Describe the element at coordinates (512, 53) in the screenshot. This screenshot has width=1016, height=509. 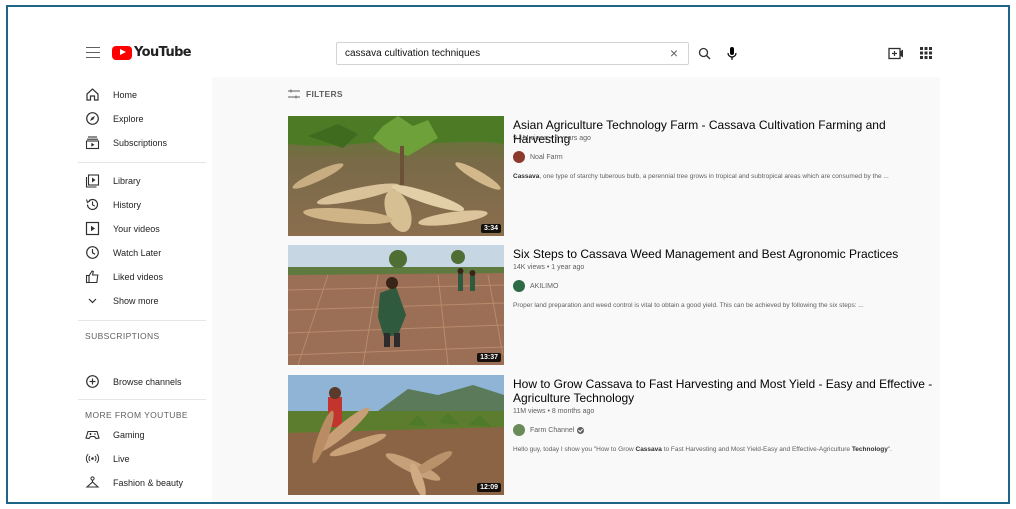
I see `search-input: cassava cultivation techniques ×` at that location.